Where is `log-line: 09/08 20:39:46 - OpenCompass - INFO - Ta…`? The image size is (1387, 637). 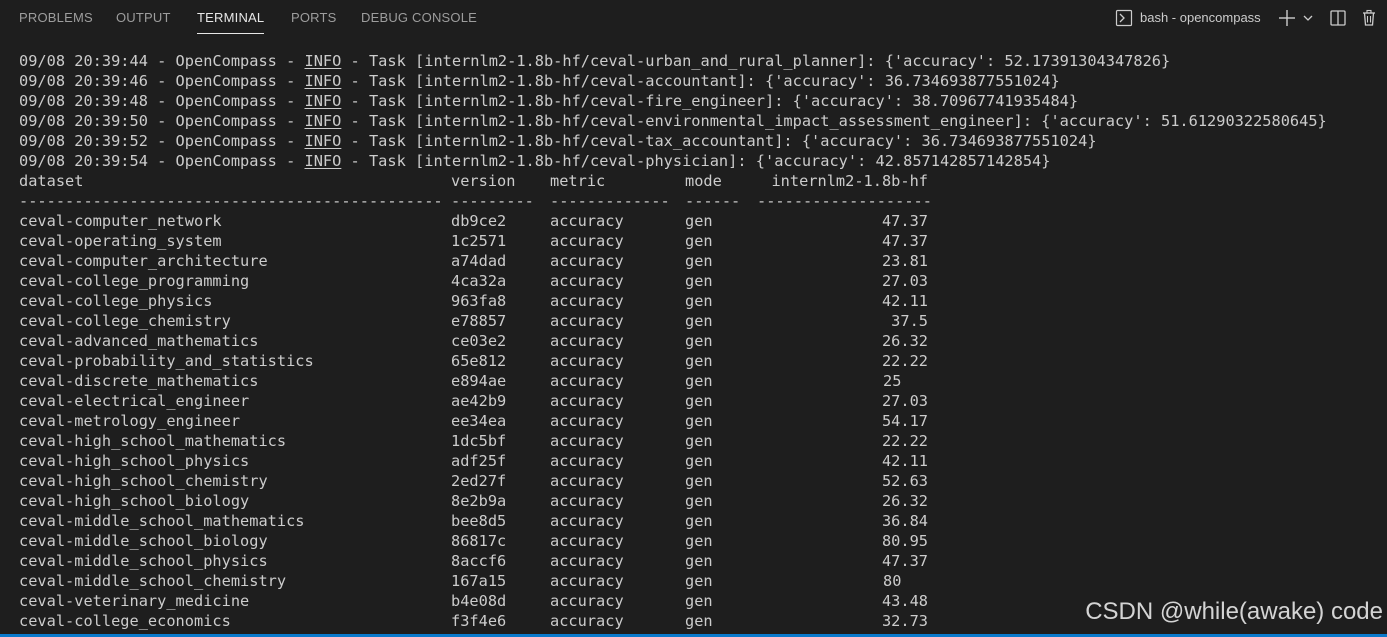
log-line: 09/08 20:39:46 - OpenCompass - INFO - Ta… is located at coordinates (703, 81).